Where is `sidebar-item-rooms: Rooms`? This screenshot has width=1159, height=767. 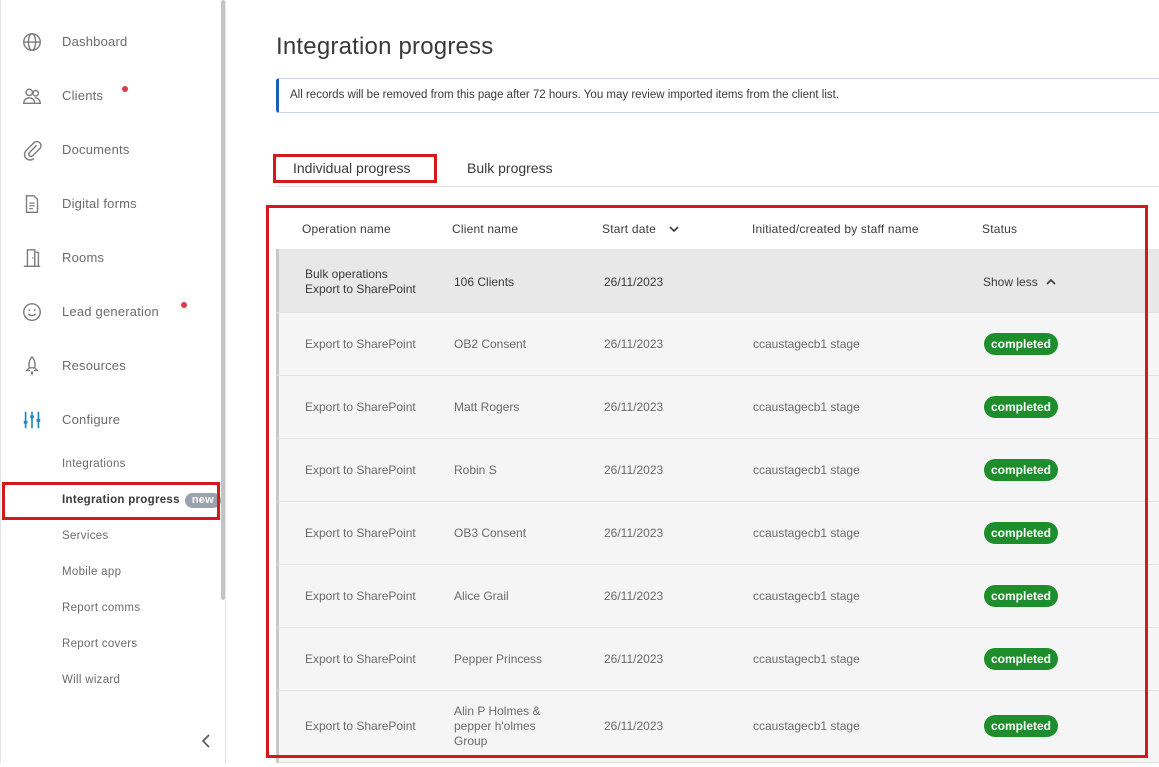
sidebar-item-rooms: Rooms is located at coordinates (111, 258).